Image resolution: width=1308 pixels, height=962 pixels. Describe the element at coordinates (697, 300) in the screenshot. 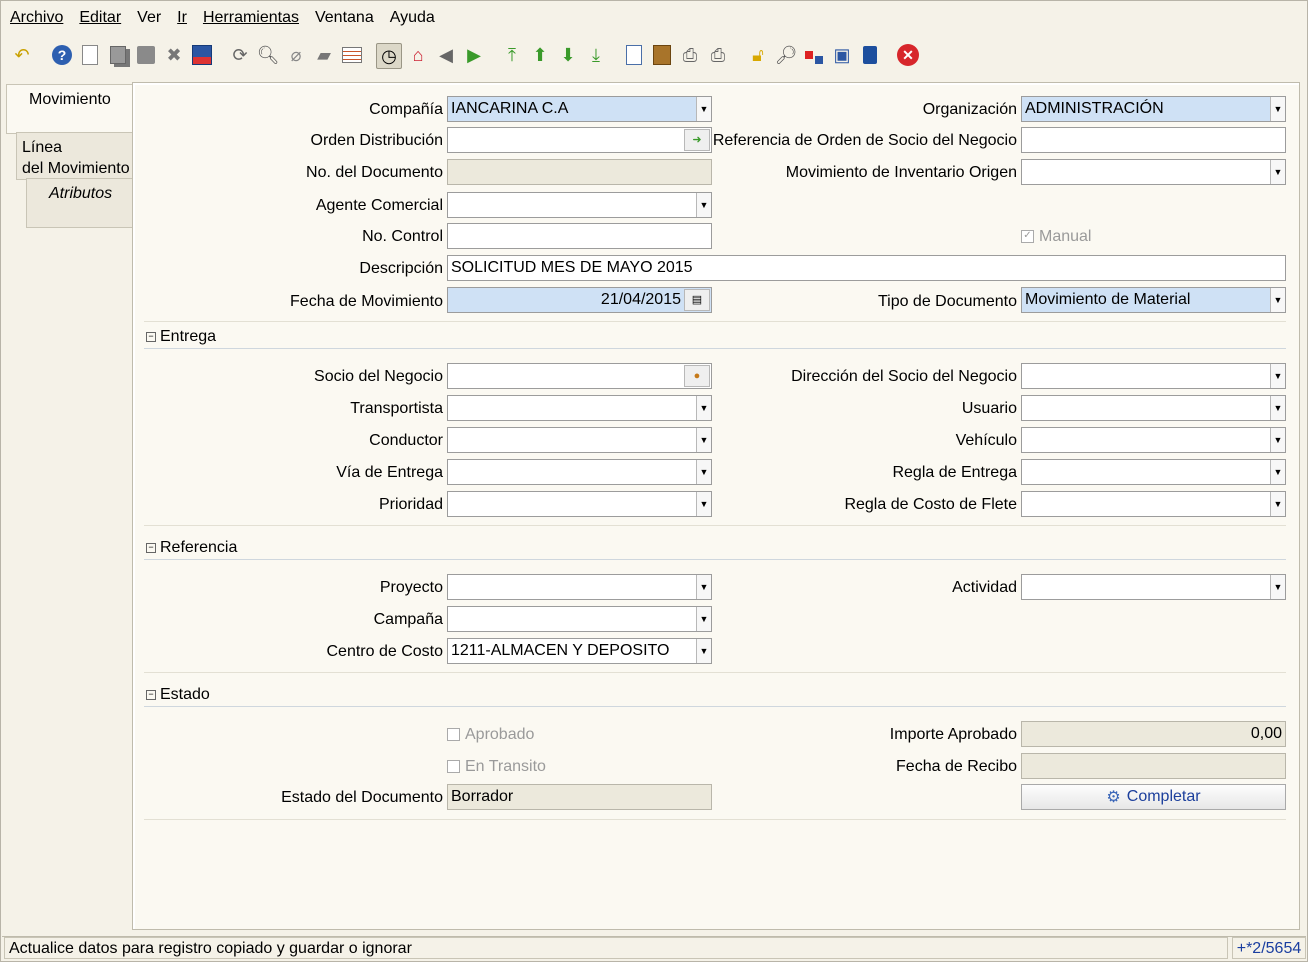

I see `calendar-icon: ▤` at that location.